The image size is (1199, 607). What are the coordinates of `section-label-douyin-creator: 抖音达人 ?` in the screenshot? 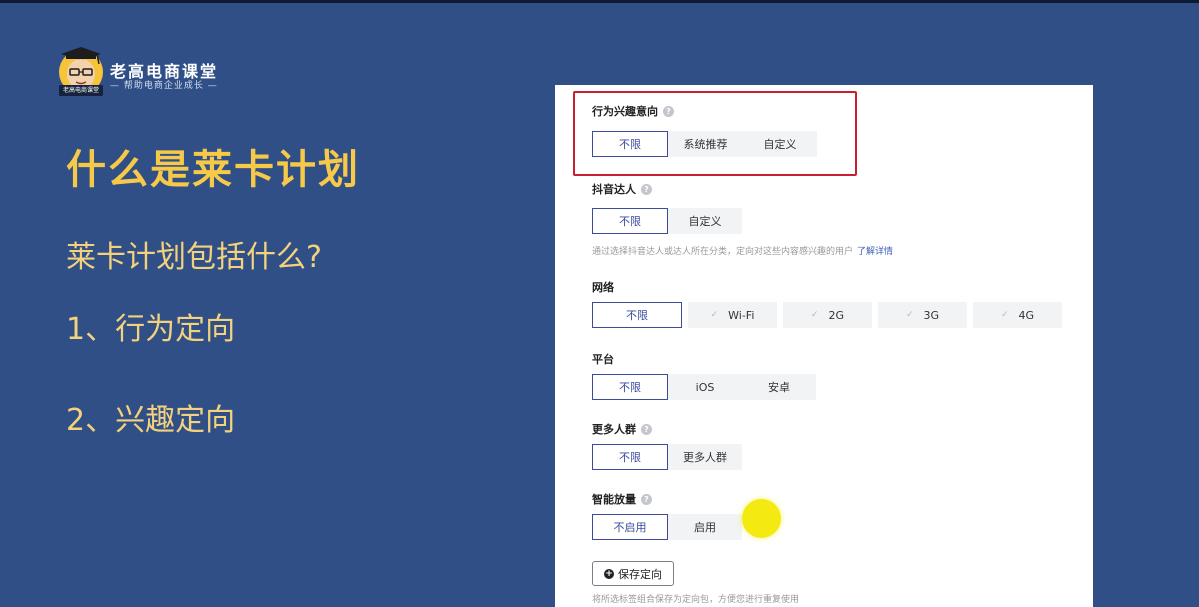 It's located at (622, 189).